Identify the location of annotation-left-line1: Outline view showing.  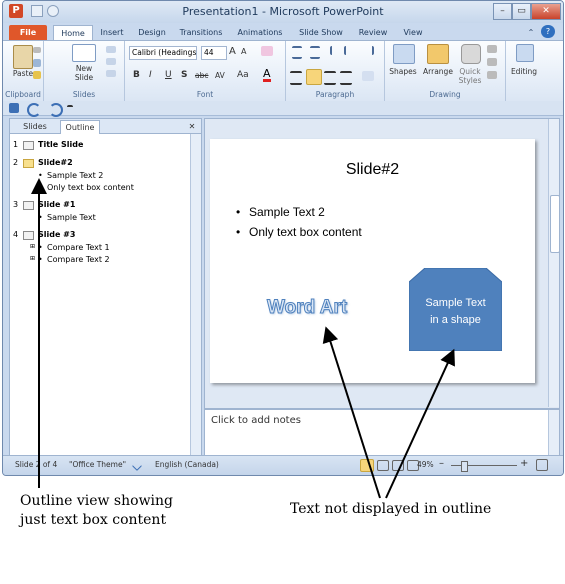
(97, 501).